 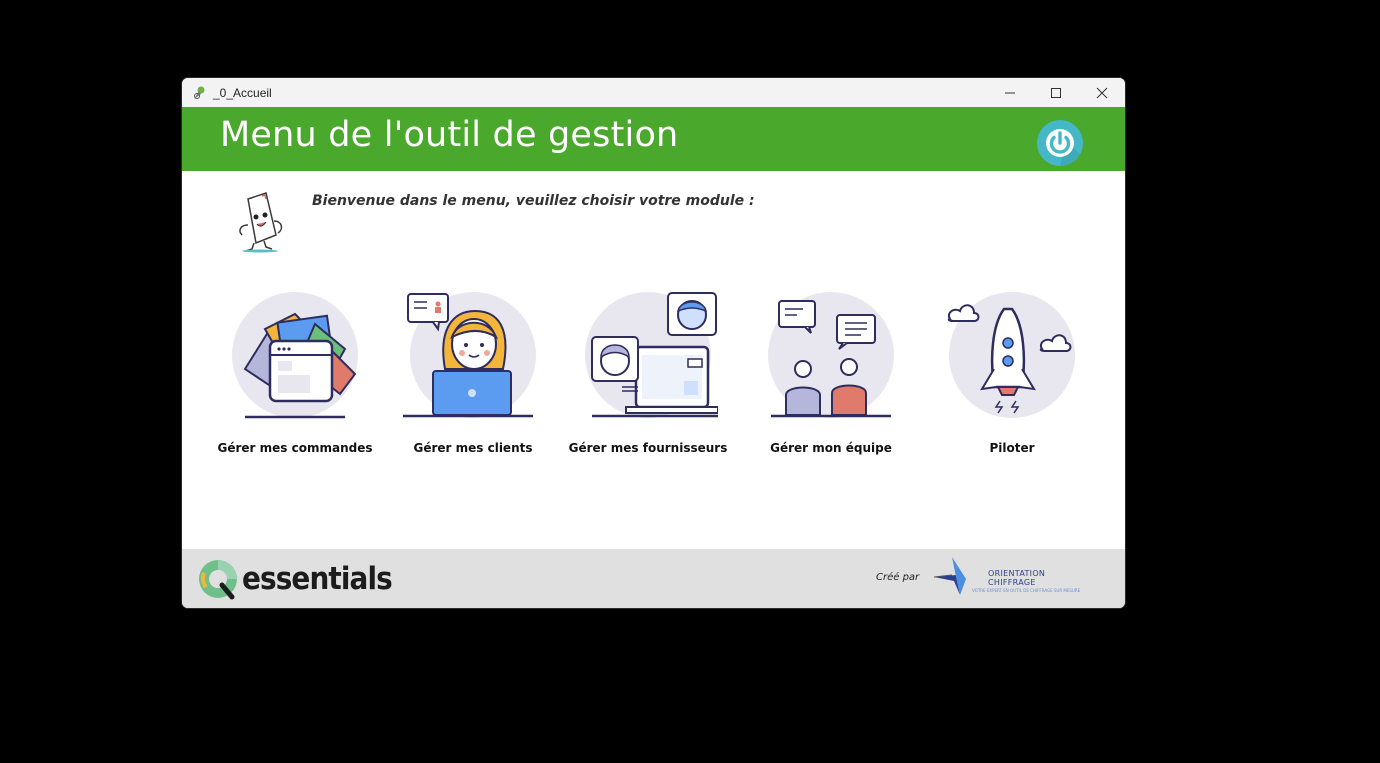 I want to click on brand-q-icon, so click(x=218, y=580).